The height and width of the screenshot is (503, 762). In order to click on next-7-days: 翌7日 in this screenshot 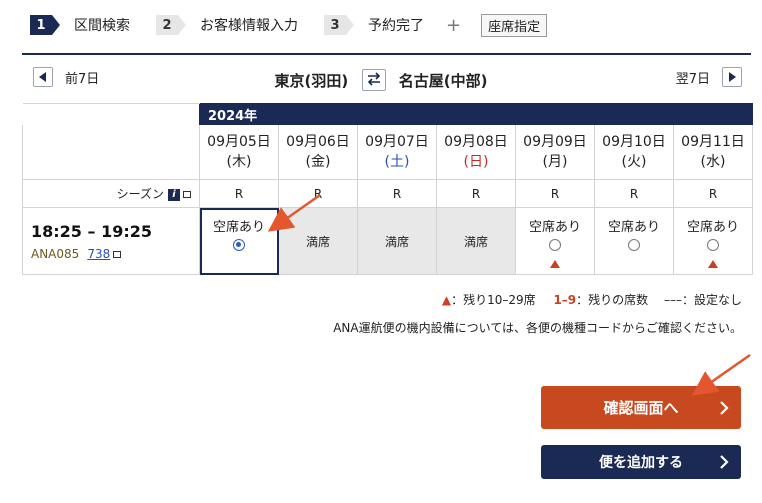, I will do `click(709, 77)`.